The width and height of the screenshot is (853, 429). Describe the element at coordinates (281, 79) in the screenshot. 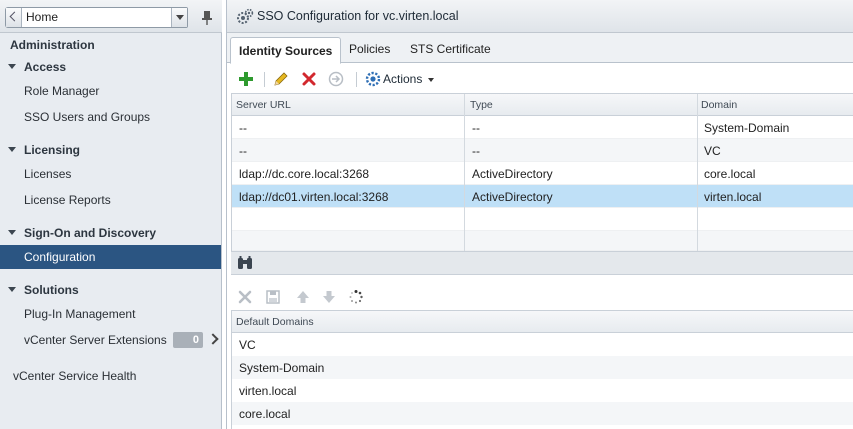

I see `edit-pencil-icon` at that location.